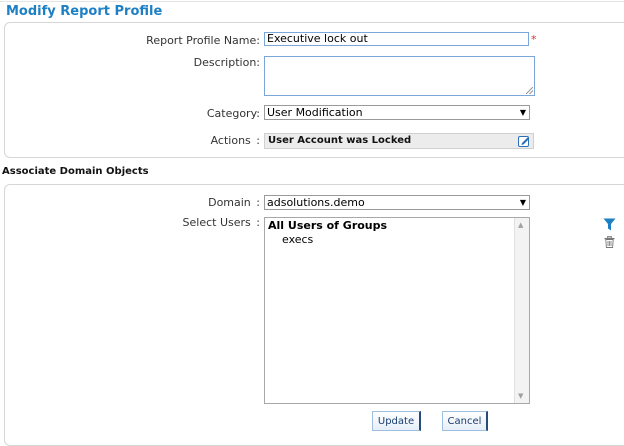 The image size is (624, 446). I want to click on domain-label: Domain :, so click(160, 202).